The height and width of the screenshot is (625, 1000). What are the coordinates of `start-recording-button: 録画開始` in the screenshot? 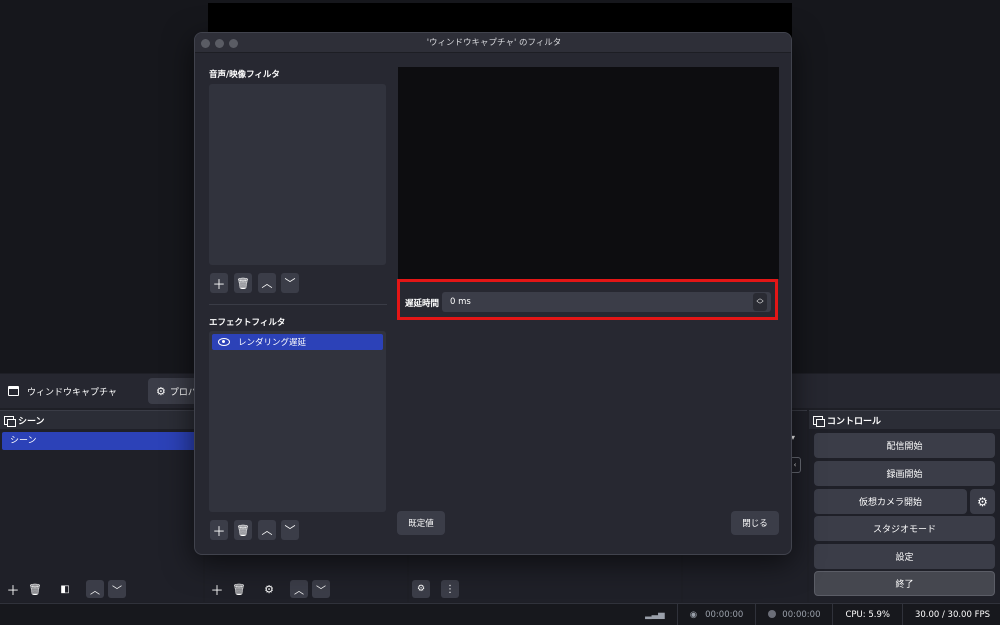 It's located at (904, 473).